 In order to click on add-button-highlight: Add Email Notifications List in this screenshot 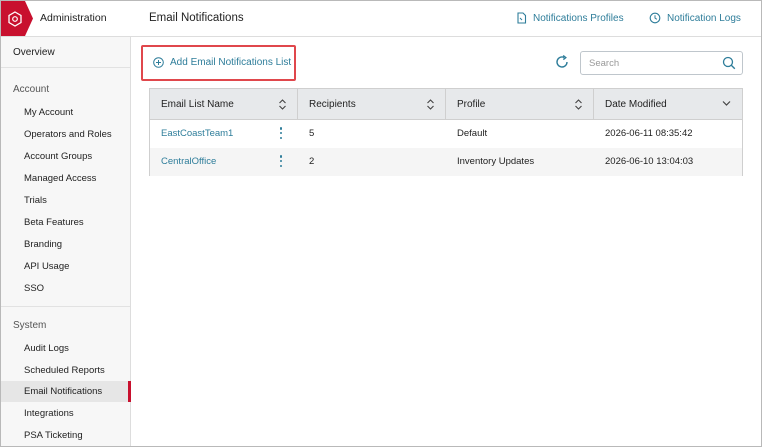, I will do `click(218, 63)`.